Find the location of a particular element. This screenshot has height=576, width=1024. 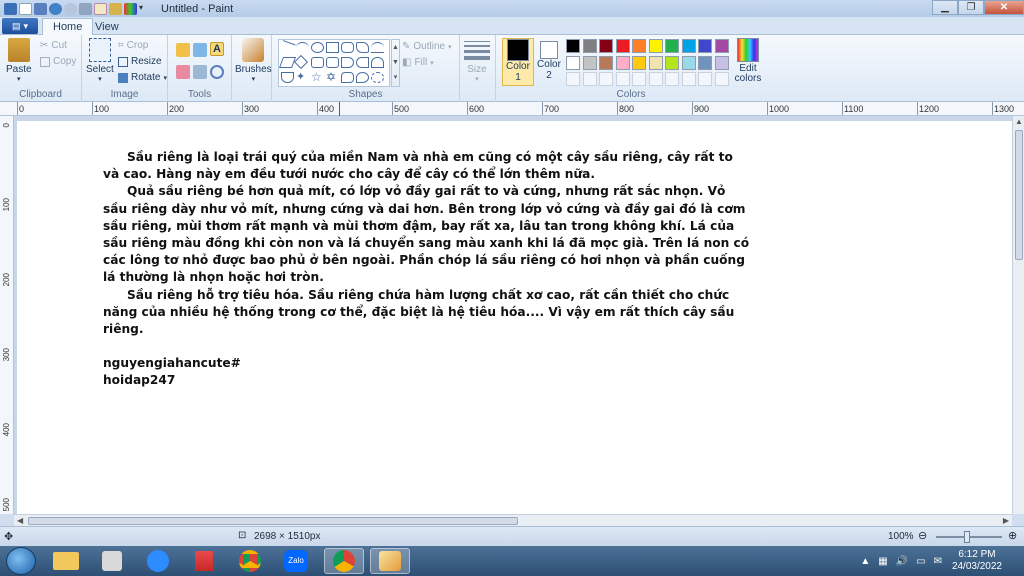

magnifier-icon is located at coordinates (217, 72).